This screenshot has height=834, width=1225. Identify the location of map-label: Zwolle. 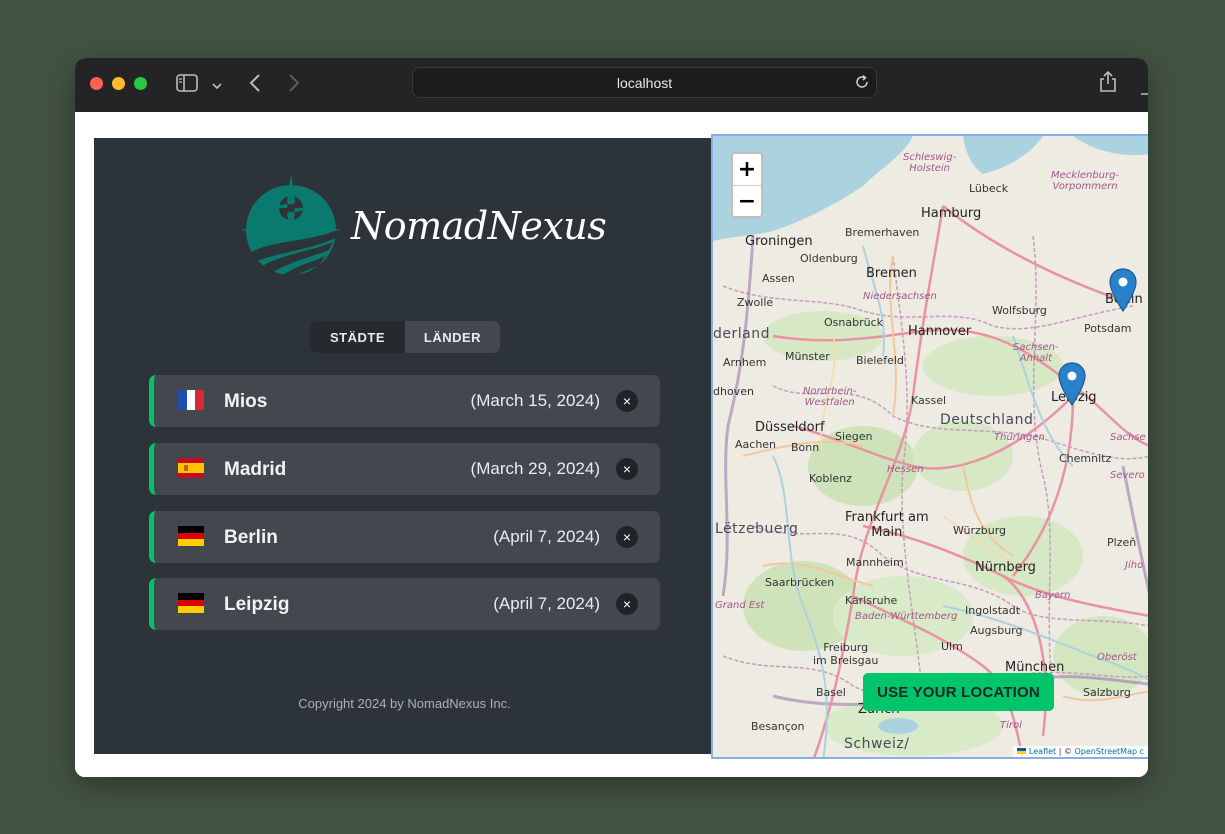
(755, 302).